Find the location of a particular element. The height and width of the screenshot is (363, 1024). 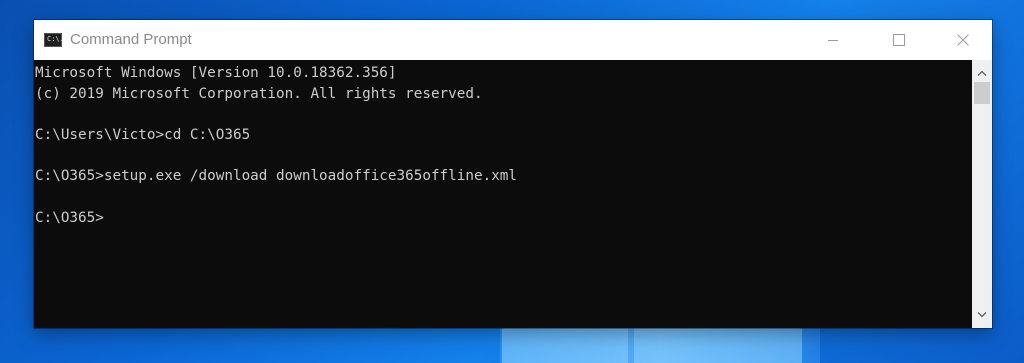

console-prompt: C:\O365> is located at coordinates (503, 218).